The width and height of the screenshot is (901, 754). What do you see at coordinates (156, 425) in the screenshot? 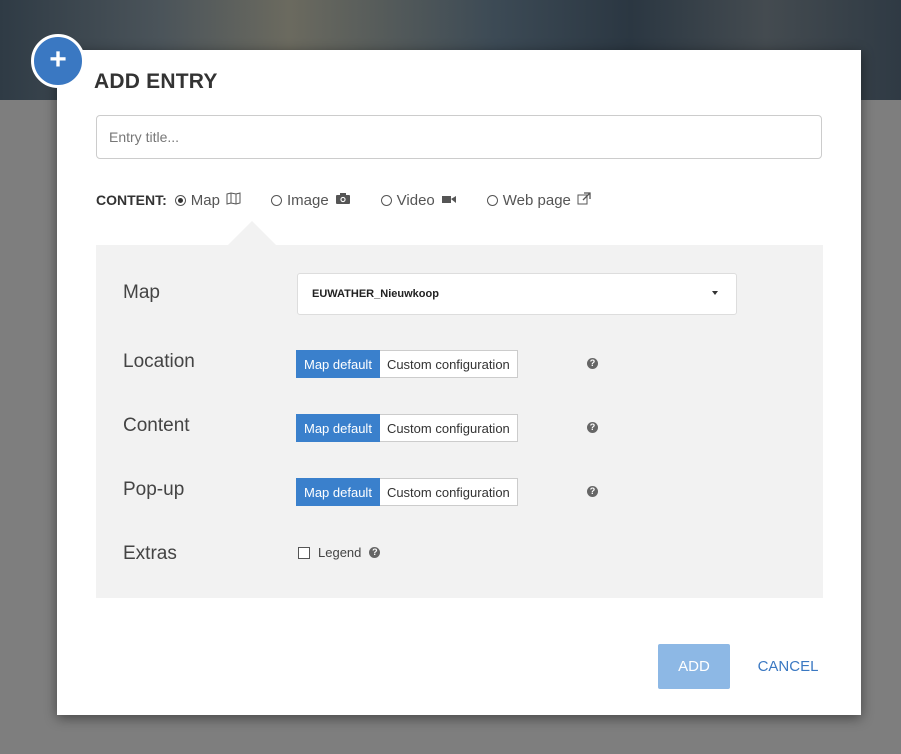
I see `content-settings-label: Content` at bounding box center [156, 425].